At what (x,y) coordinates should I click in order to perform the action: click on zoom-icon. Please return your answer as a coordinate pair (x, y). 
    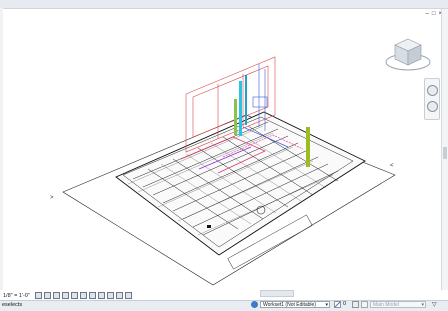
    Looking at the image, I should click on (432, 106).